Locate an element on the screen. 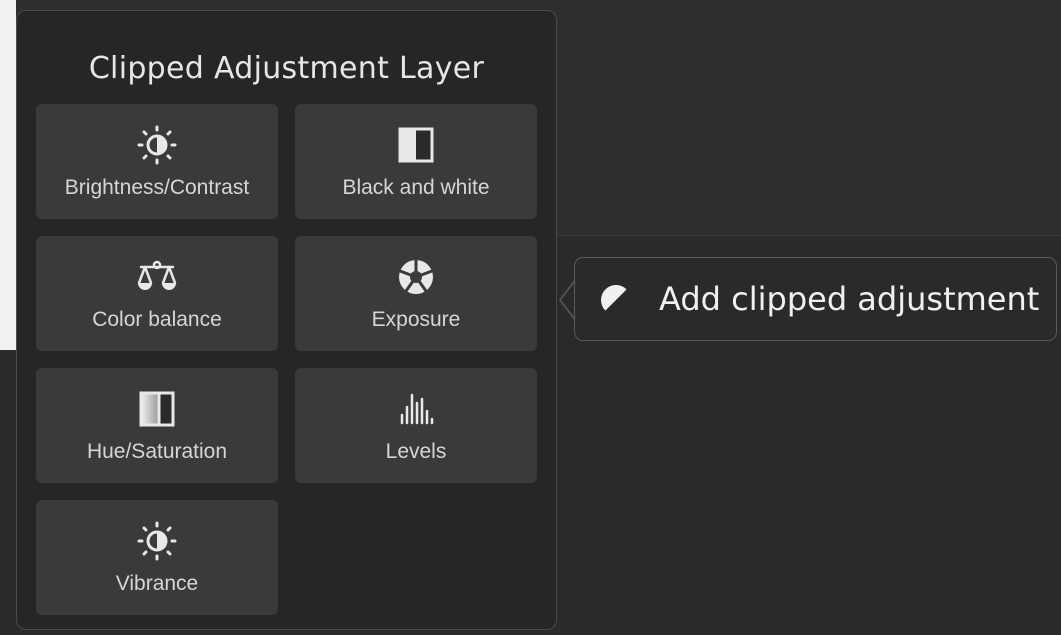 The height and width of the screenshot is (635, 1061). scale-icon is located at coordinates (157, 277).